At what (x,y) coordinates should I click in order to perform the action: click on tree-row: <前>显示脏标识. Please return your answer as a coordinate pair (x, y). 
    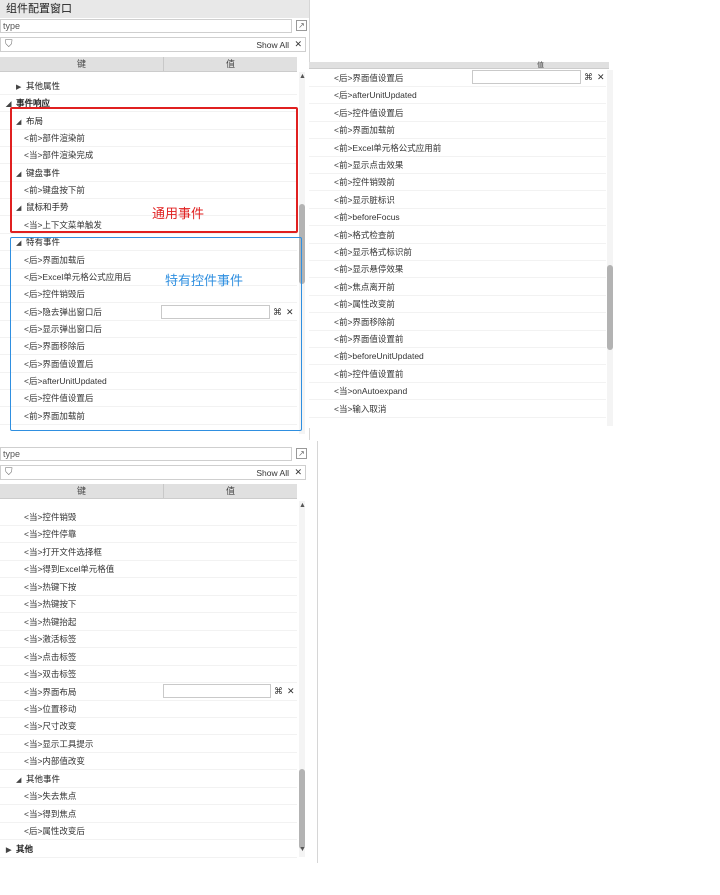
    Looking at the image, I should click on (457, 200).